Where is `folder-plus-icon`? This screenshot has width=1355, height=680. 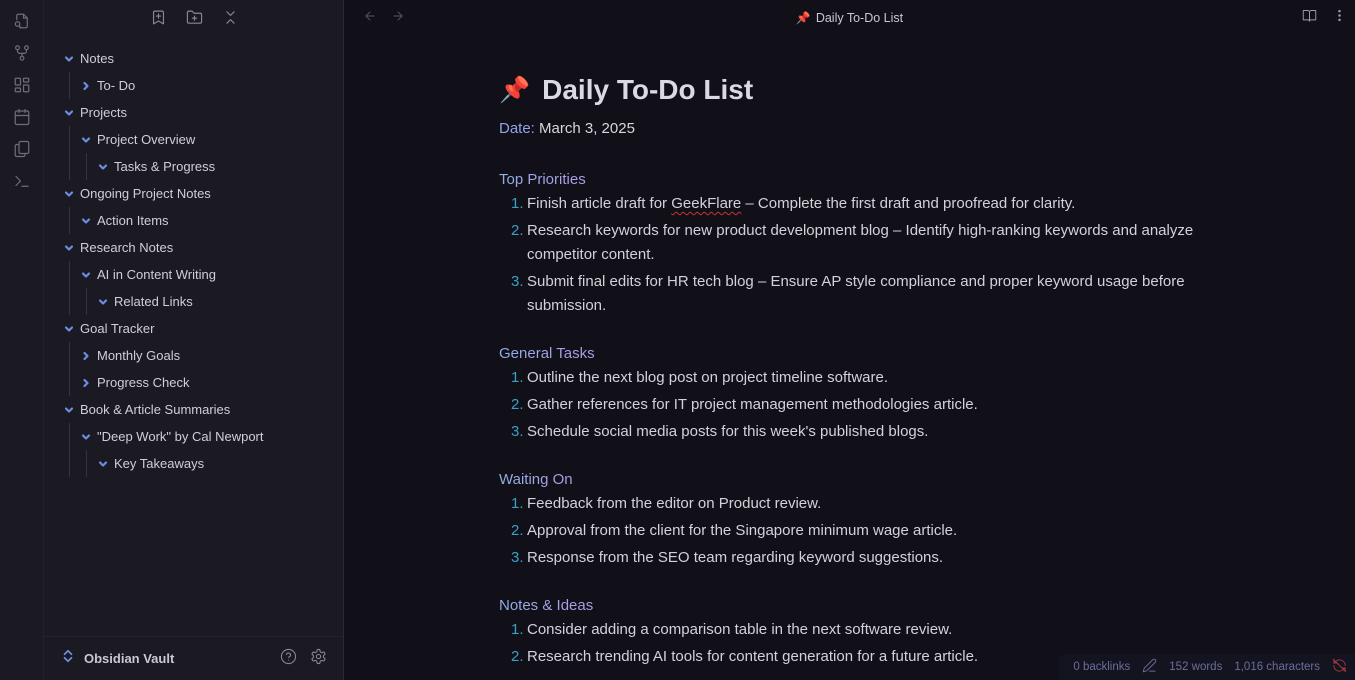
folder-plus-icon is located at coordinates (194, 20).